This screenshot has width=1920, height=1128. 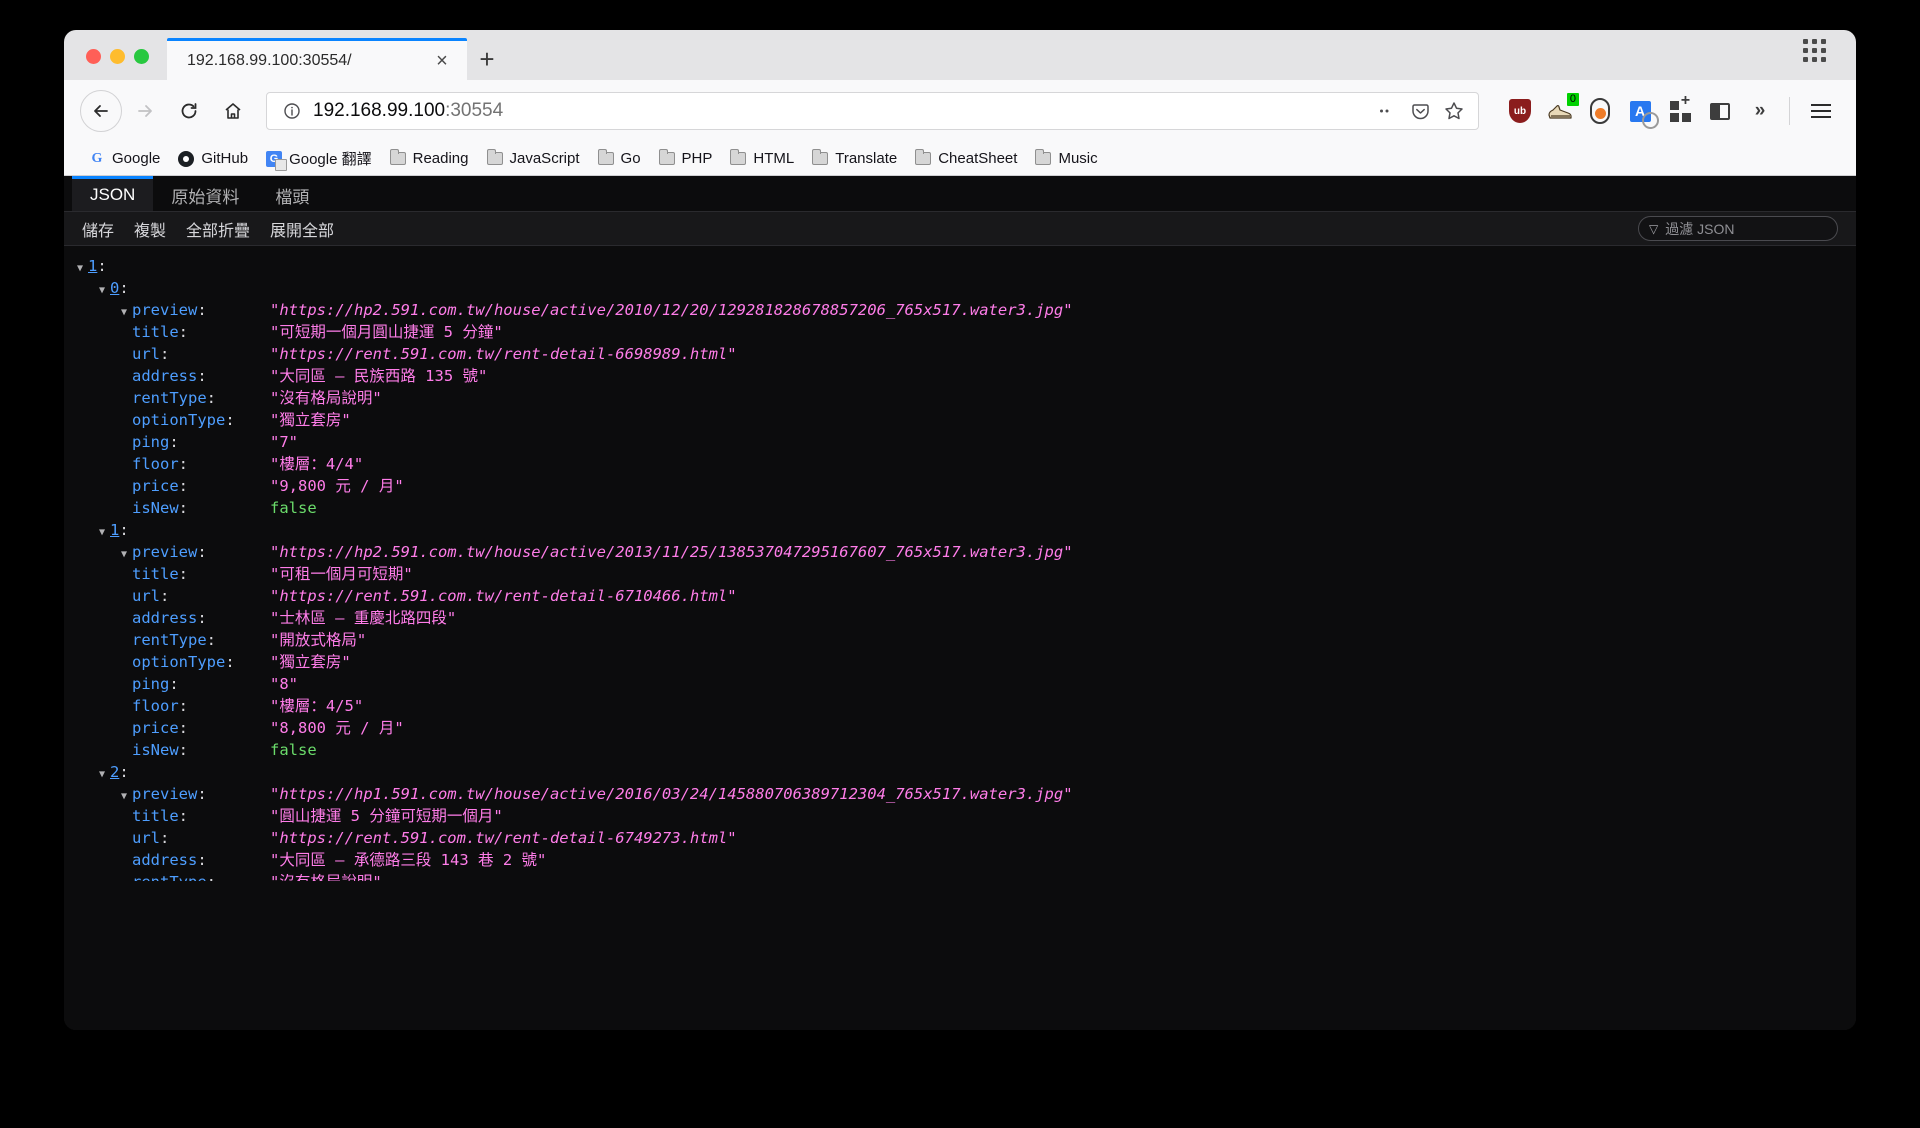 I want to click on json-row-title: title: "可租一個月可短期", so click(x=960, y=573).